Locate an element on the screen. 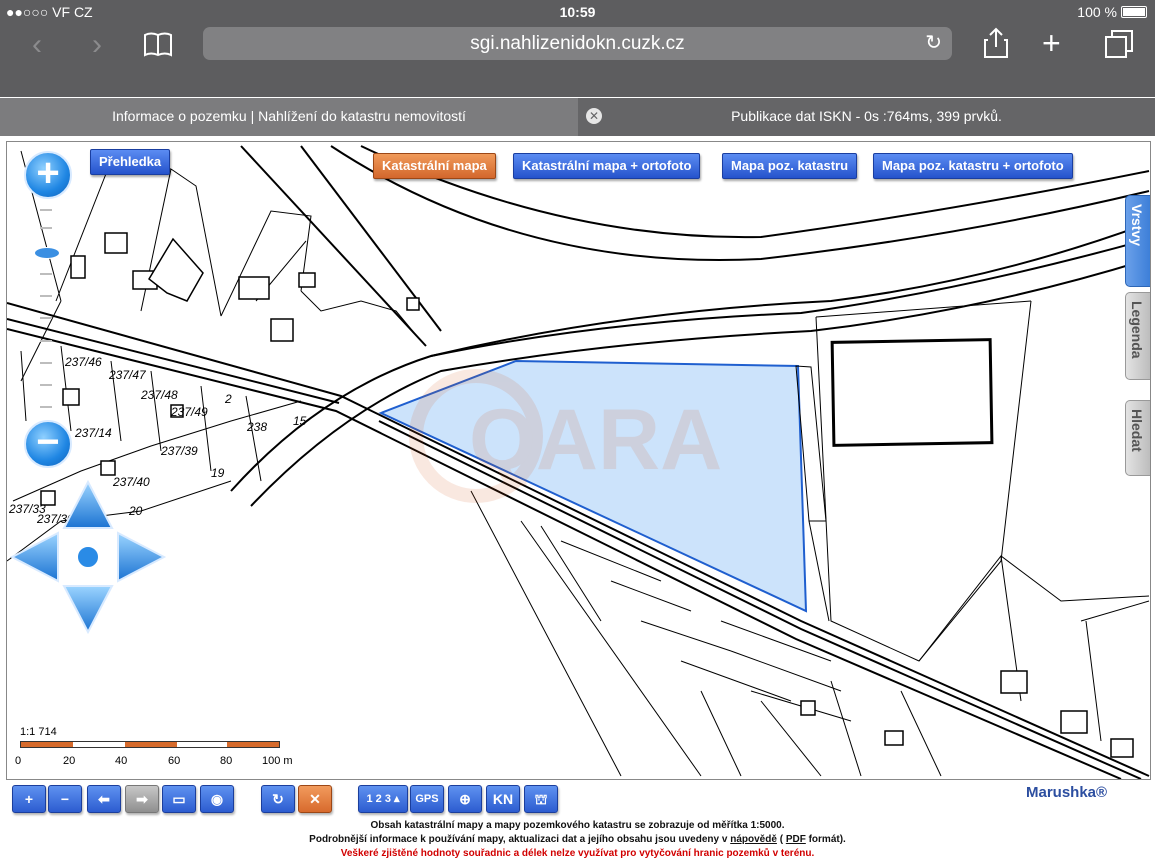  help-link: nápovědě is located at coordinates (753, 839).